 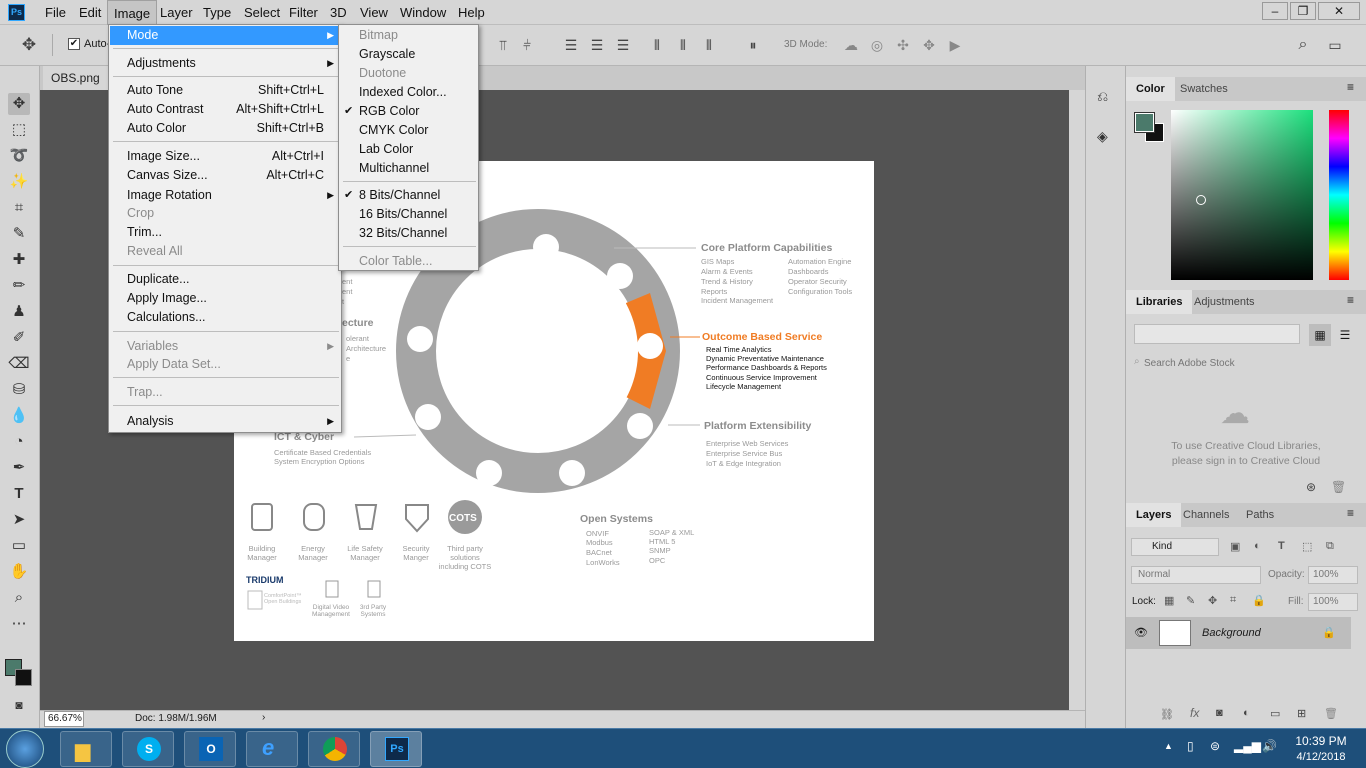 I want to click on lock-transparent-icon: ▦, so click(x=1169, y=600).